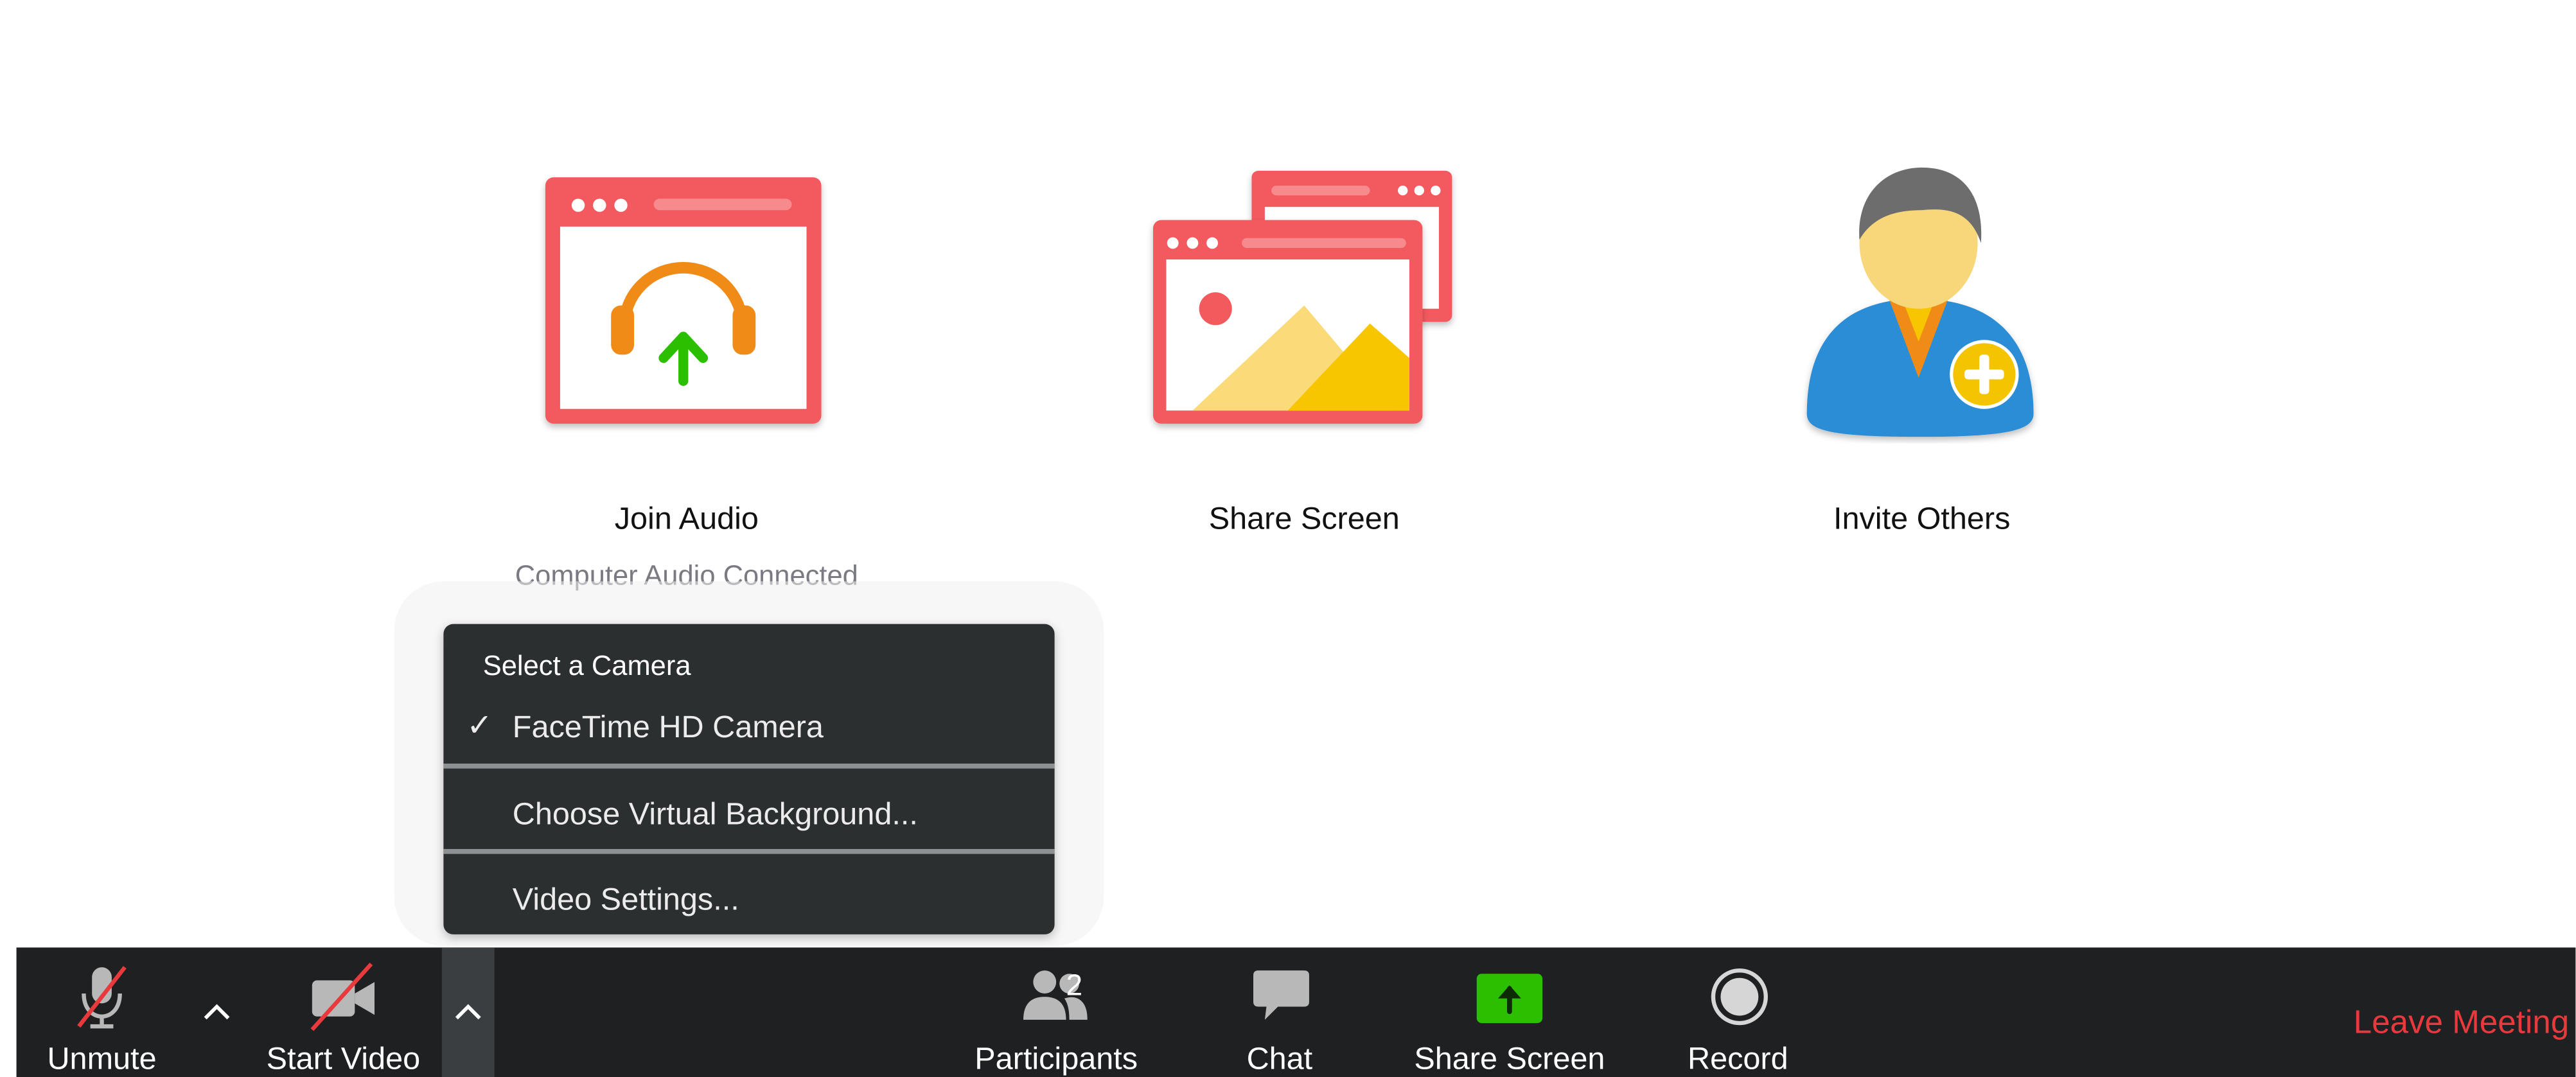 This screenshot has height=1077, width=2576. Describe the element at coordinates (1304, 520) in the screenshot. I see `share-screen-label: Share Screen` at that location.